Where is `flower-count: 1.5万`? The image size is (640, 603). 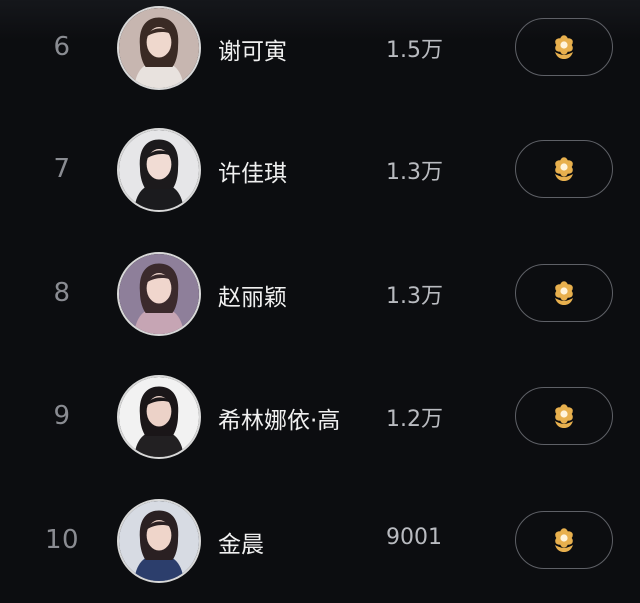
flower-count: 1.5万 is located at coordinates (414, 50).